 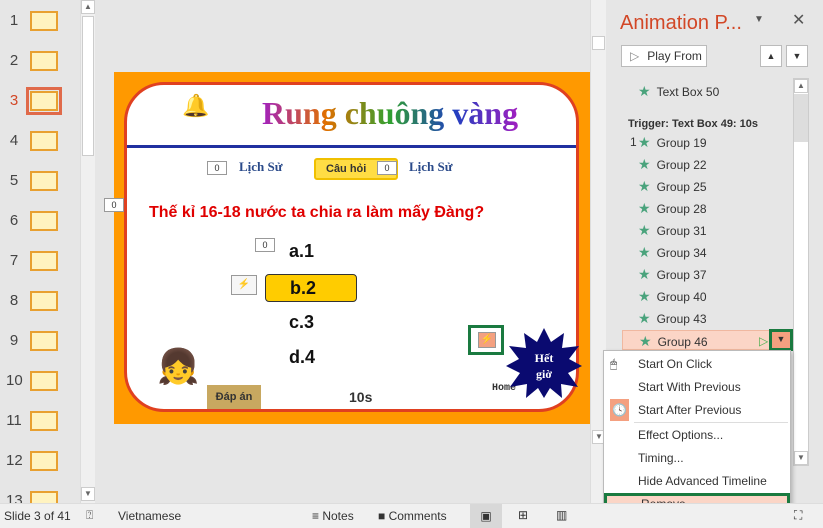 What do you see at coordinates (681, 297) in the screenshot?
I see `item-label: Group 40` at bounding box center [681, 297].